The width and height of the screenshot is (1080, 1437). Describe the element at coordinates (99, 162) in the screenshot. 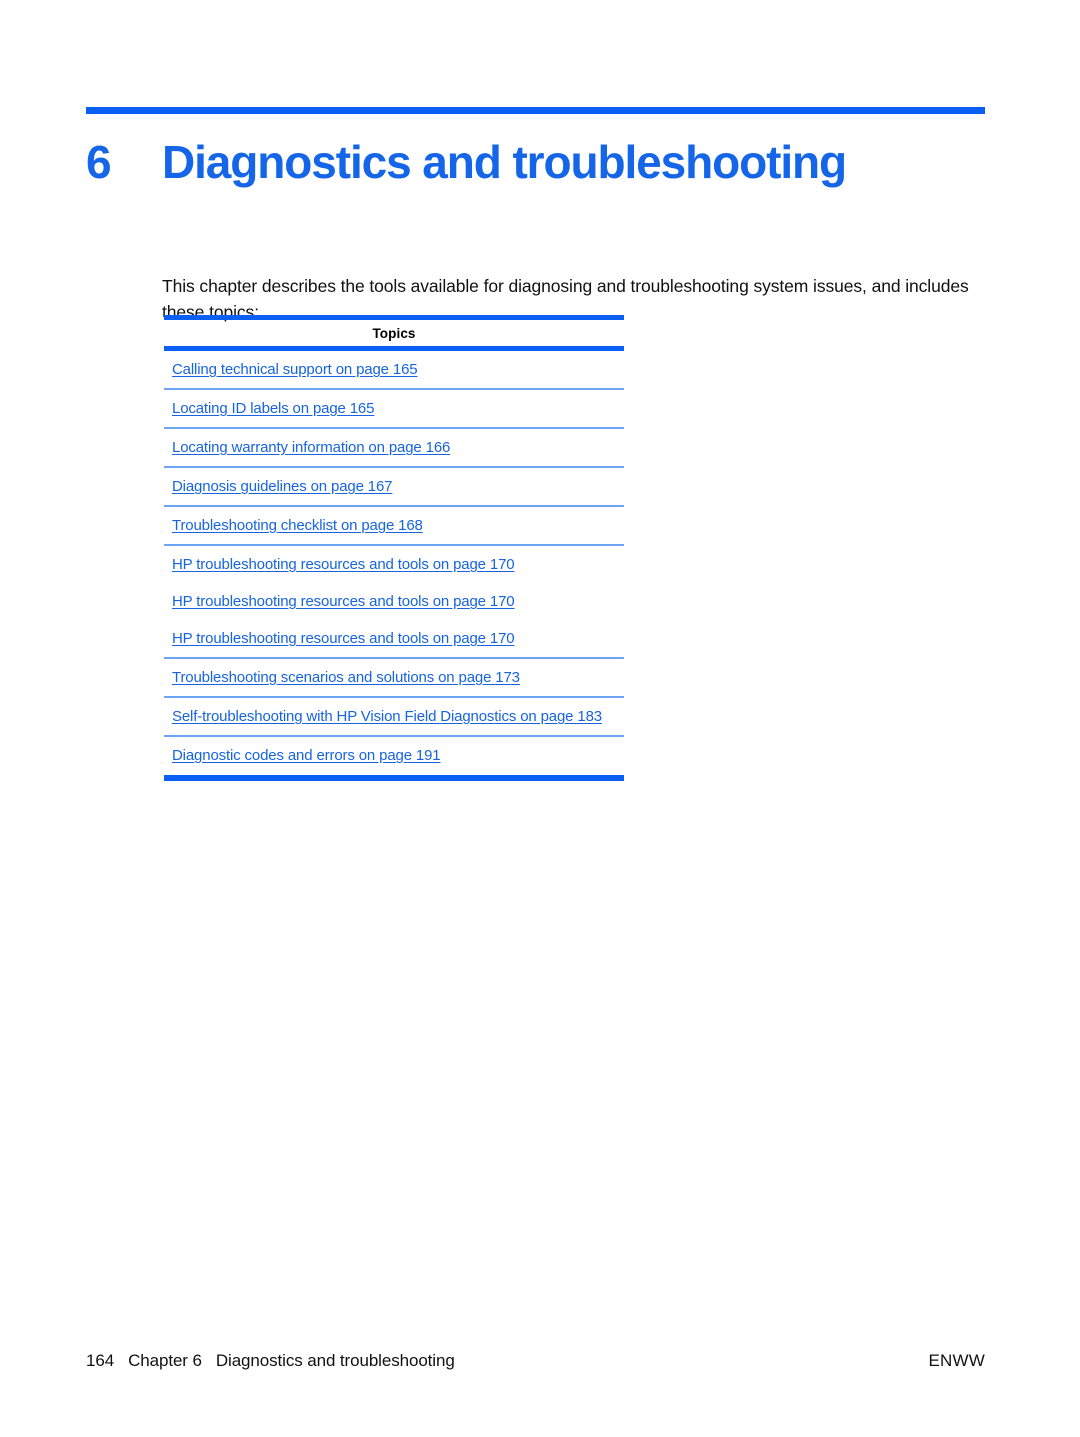

I see `chapter-number: 6` at that location.